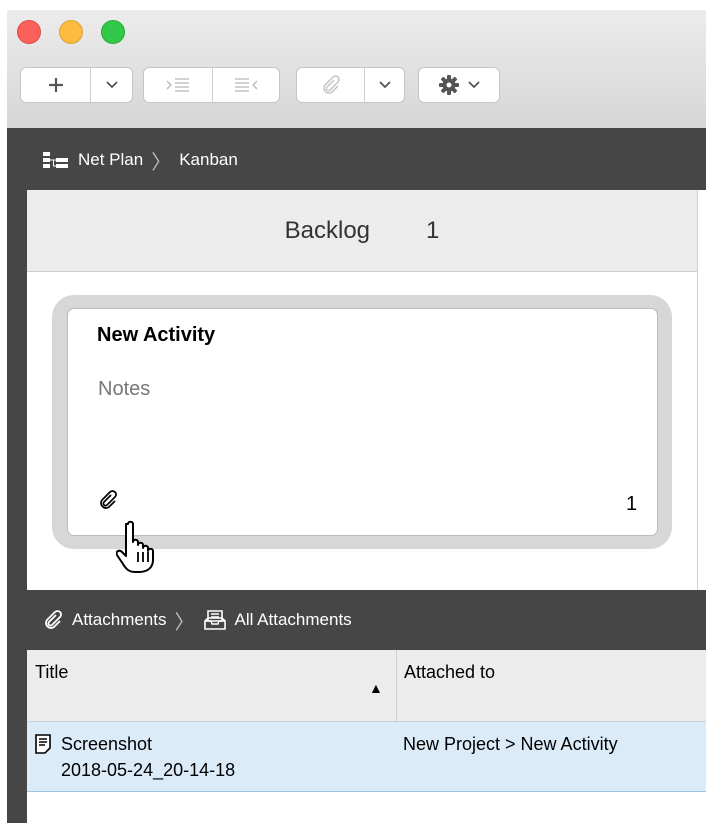 This screenshot has width=706, height=823. Describe the element at coordinates (293, 620) in the screenshot. I see `attachments-current: All Attachments` at that location.